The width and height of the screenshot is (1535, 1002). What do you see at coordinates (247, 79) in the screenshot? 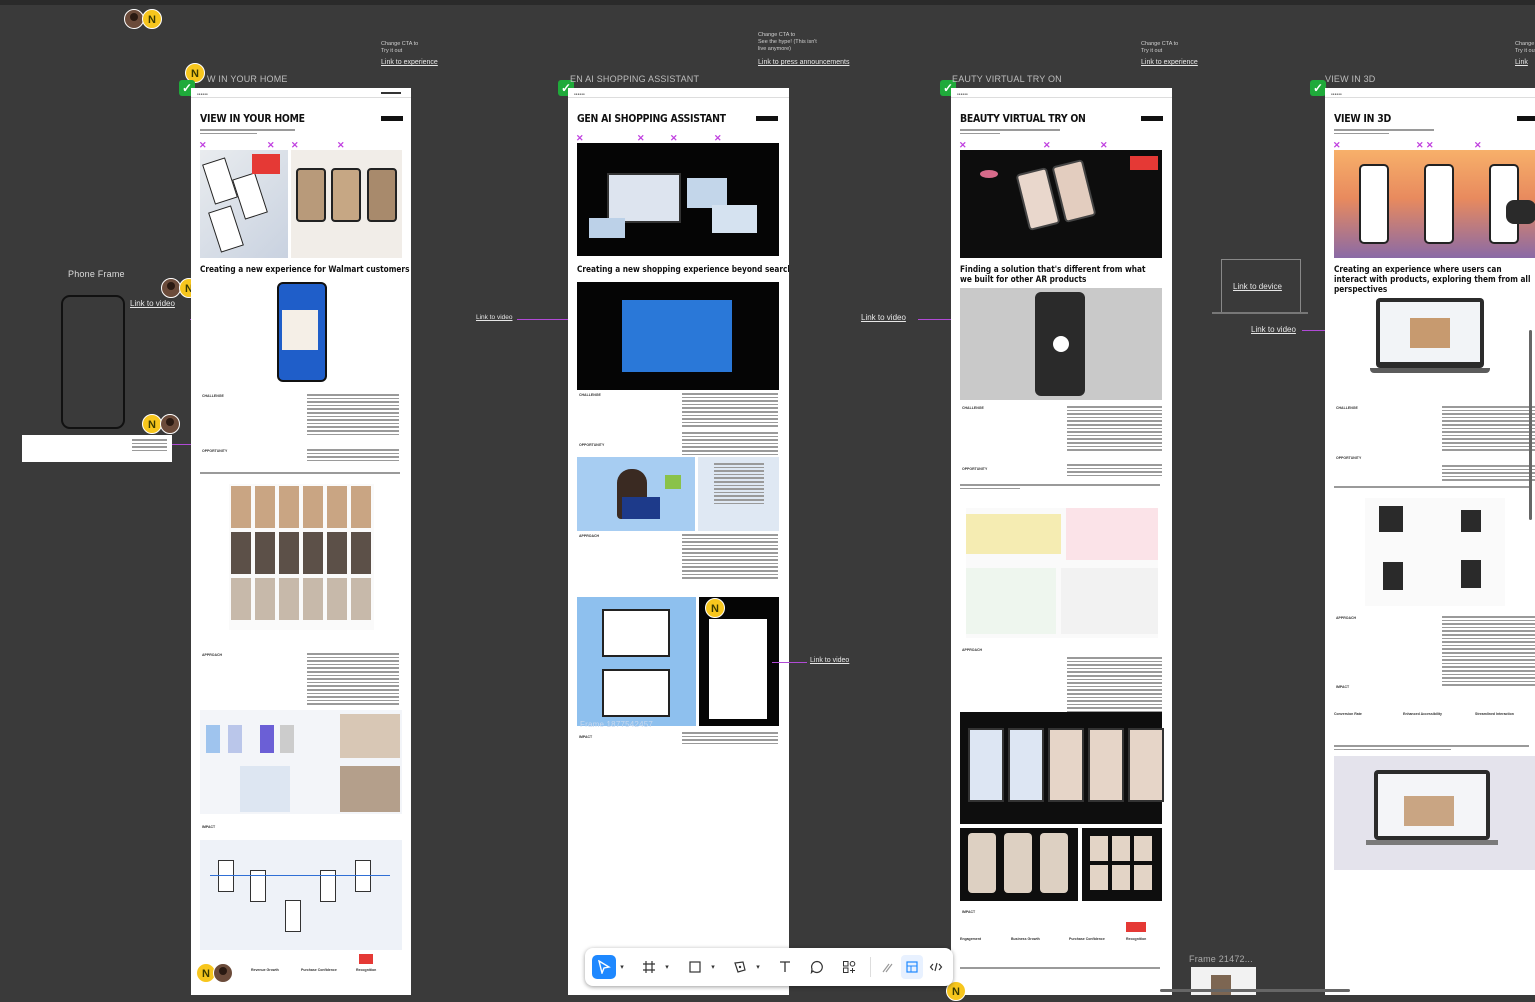
I see `frame-label-1: W IN YOUR HOME` at bounding box center [247, 79].